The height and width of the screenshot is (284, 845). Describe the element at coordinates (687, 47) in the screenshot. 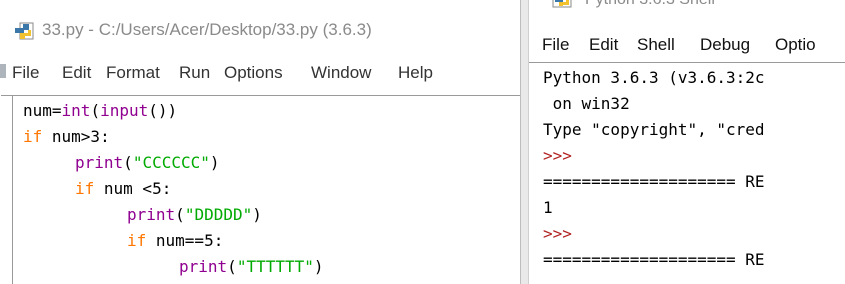

I see `shell-menu-bar: File Edit Shell Debug Optio` at that location.